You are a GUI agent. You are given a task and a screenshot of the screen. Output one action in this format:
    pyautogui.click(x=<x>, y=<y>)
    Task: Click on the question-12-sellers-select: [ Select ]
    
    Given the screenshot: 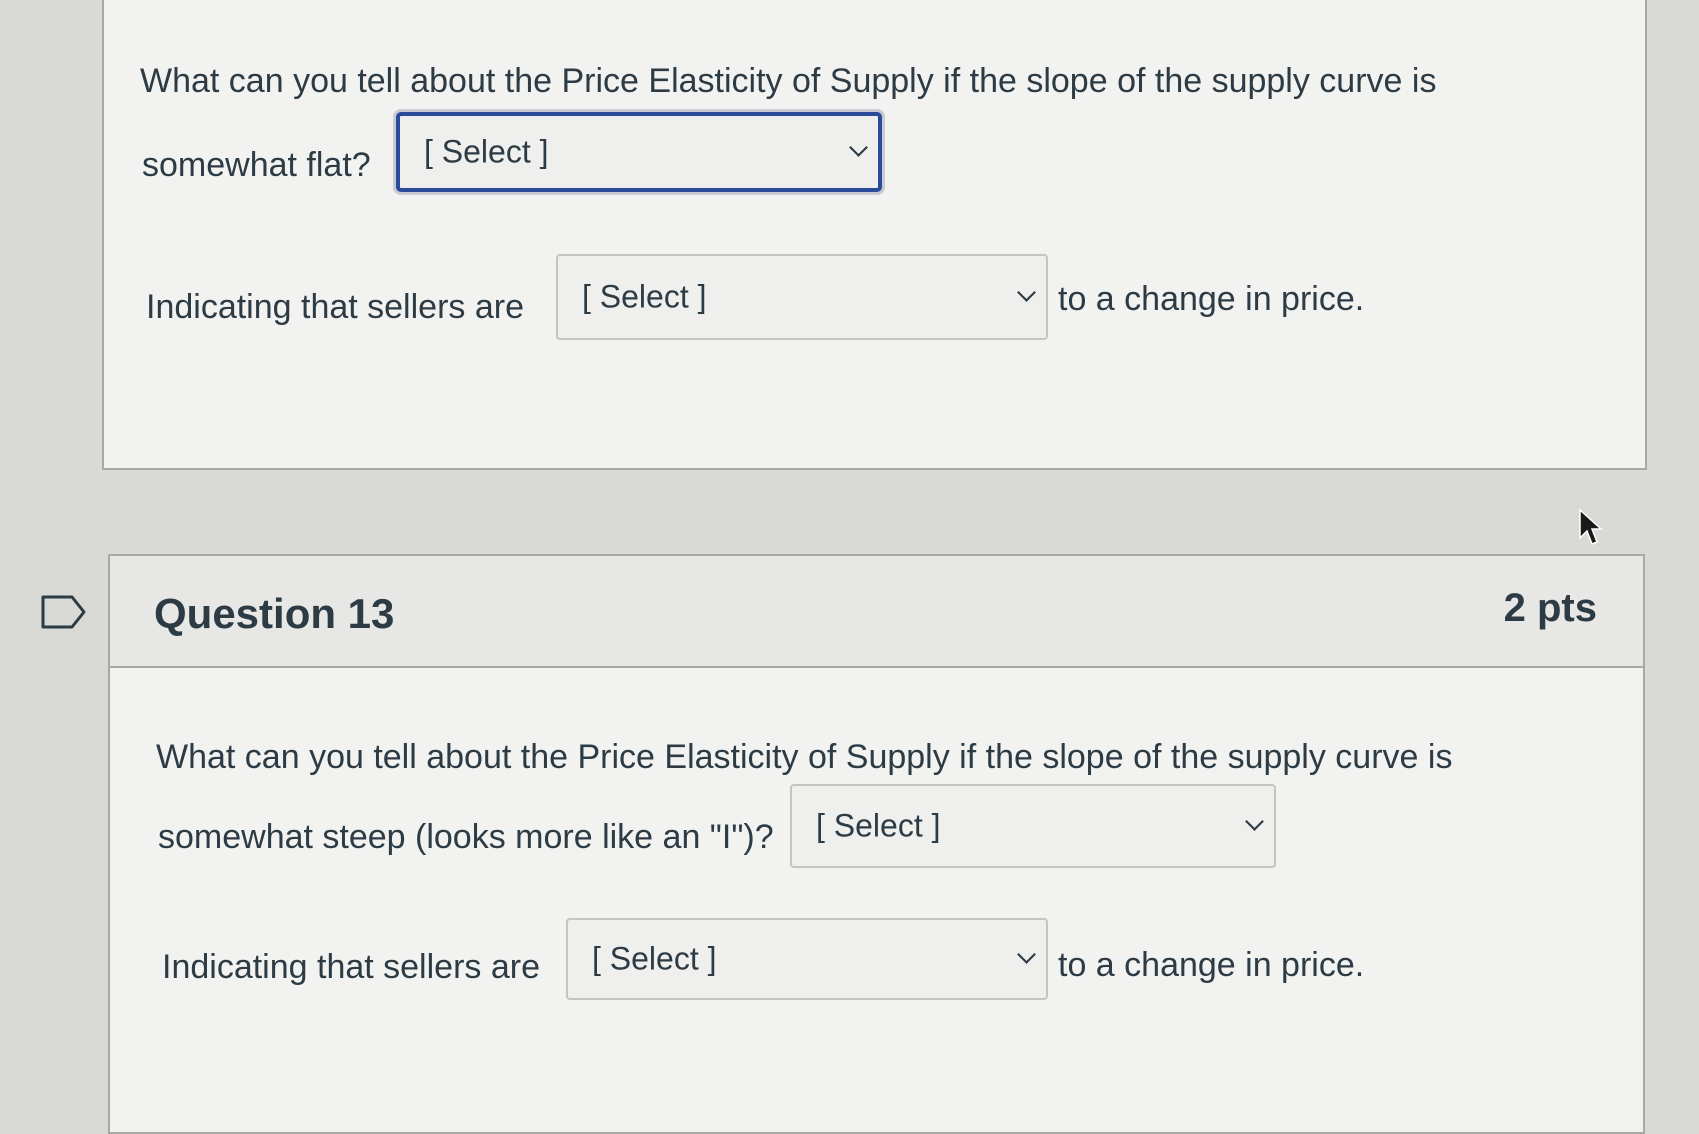 What is the action you would take?
    pyautogui.click(x=802, y=297)
    